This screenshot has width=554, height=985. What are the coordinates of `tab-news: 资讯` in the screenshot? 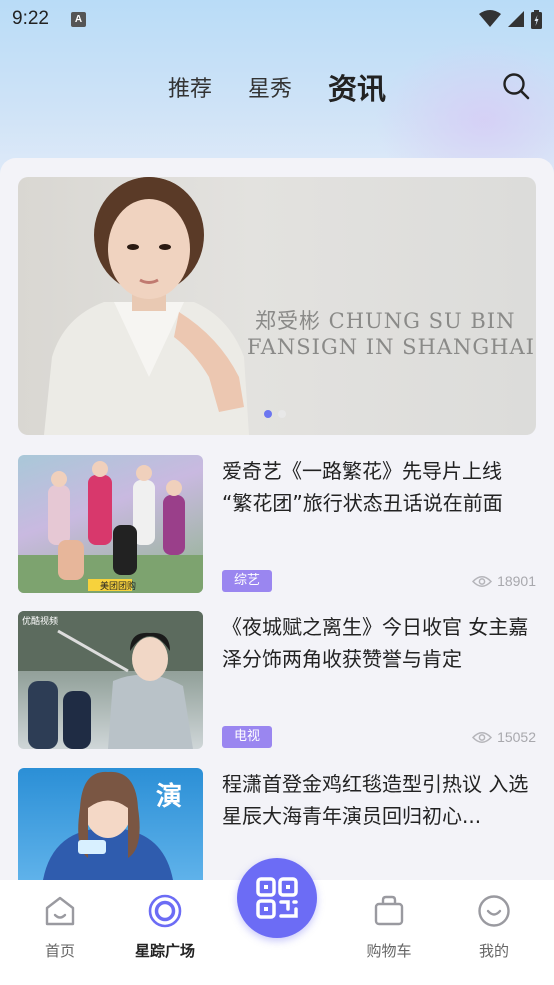 It's located at (357, 87).